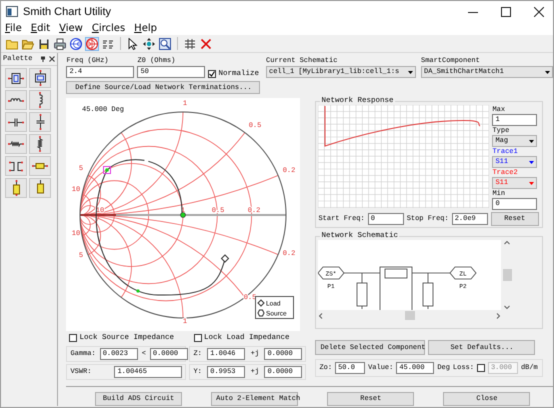  I want to click on move-icon, so click(149, 44).